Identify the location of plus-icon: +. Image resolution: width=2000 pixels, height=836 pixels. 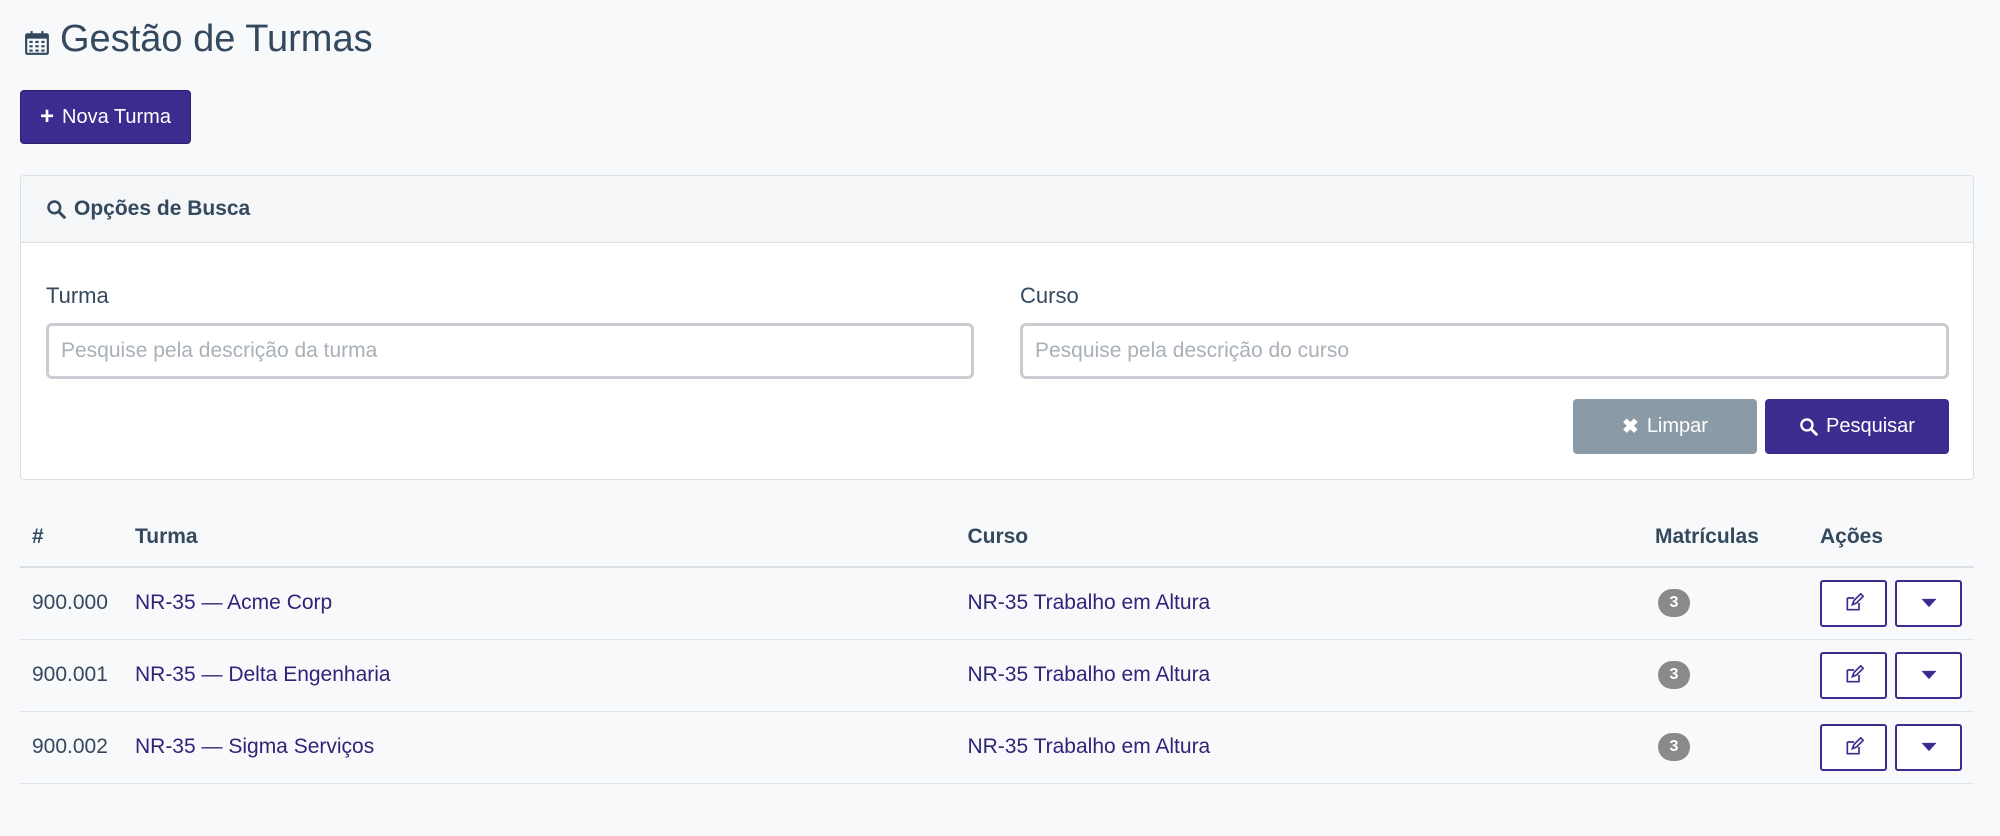
(47, 116).